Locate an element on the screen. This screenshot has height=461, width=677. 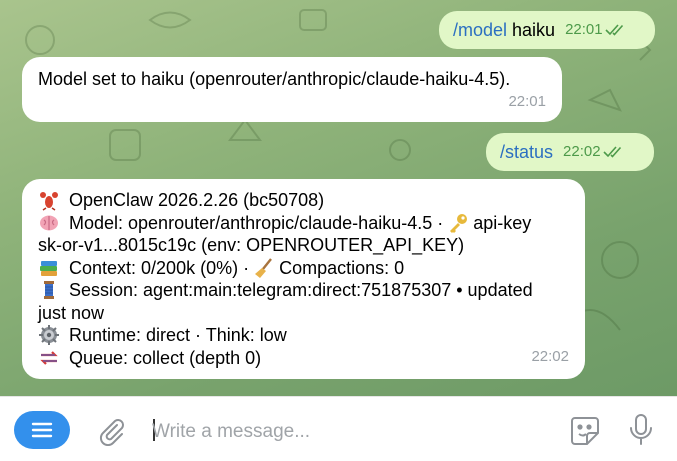
menu-icon is located at coordinates (42, 430).